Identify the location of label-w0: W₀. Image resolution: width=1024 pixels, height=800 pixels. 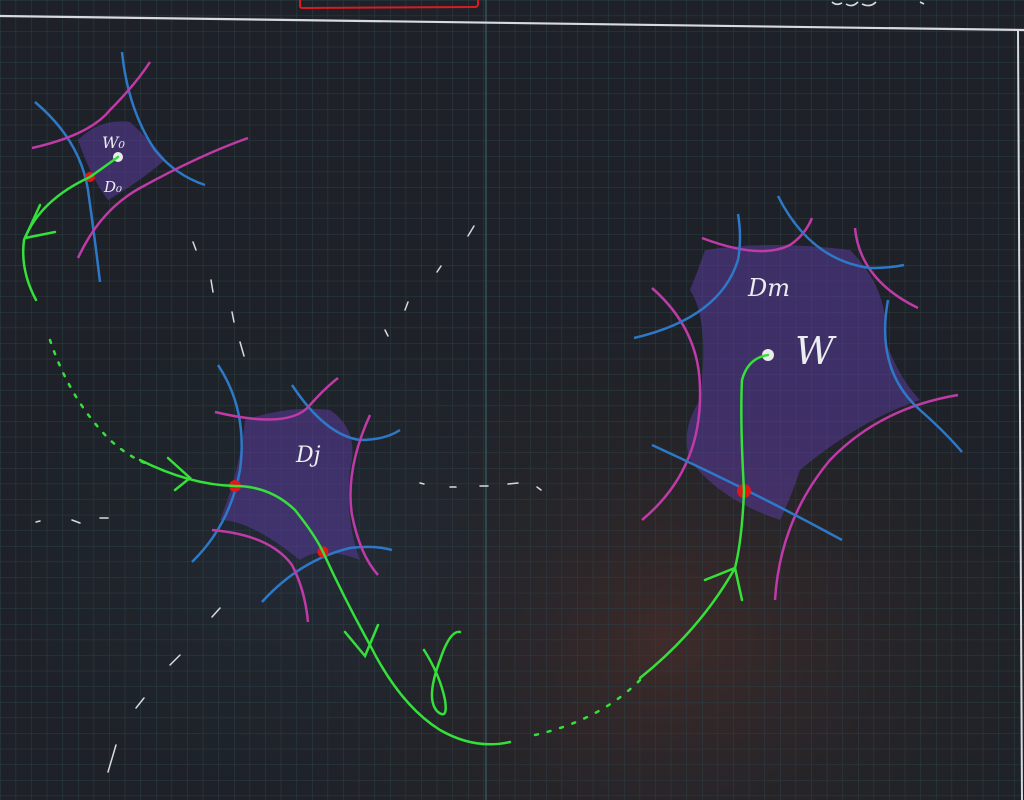
(113, 142).